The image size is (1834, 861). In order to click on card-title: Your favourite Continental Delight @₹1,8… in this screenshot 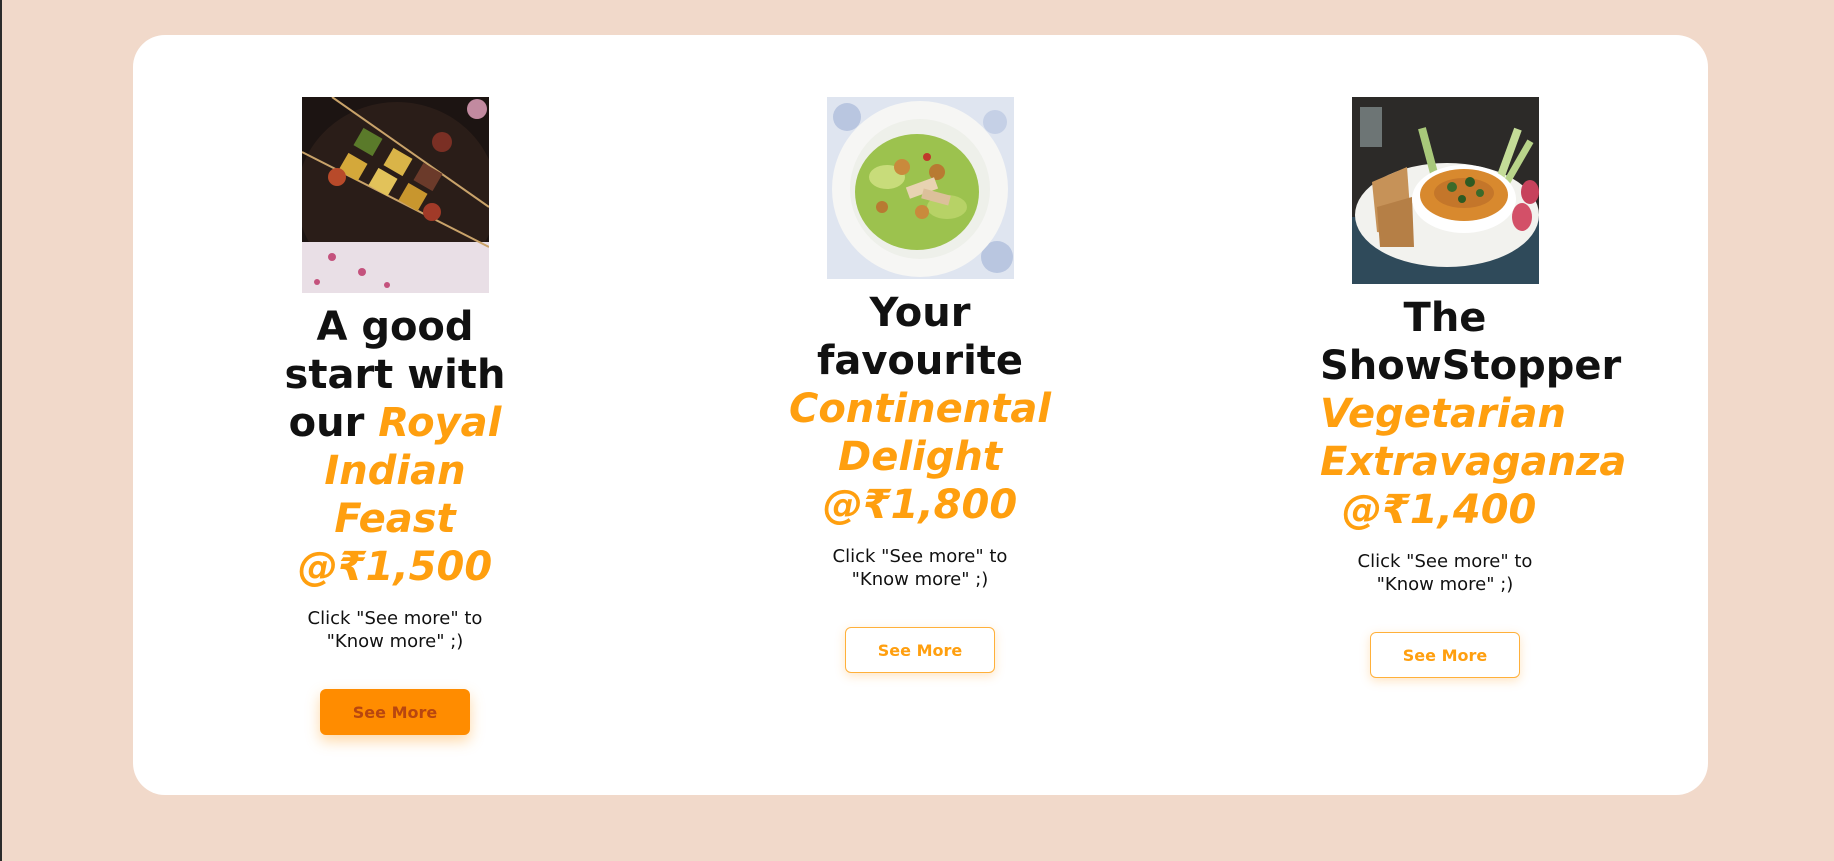, I will do `click(920, 409)`.